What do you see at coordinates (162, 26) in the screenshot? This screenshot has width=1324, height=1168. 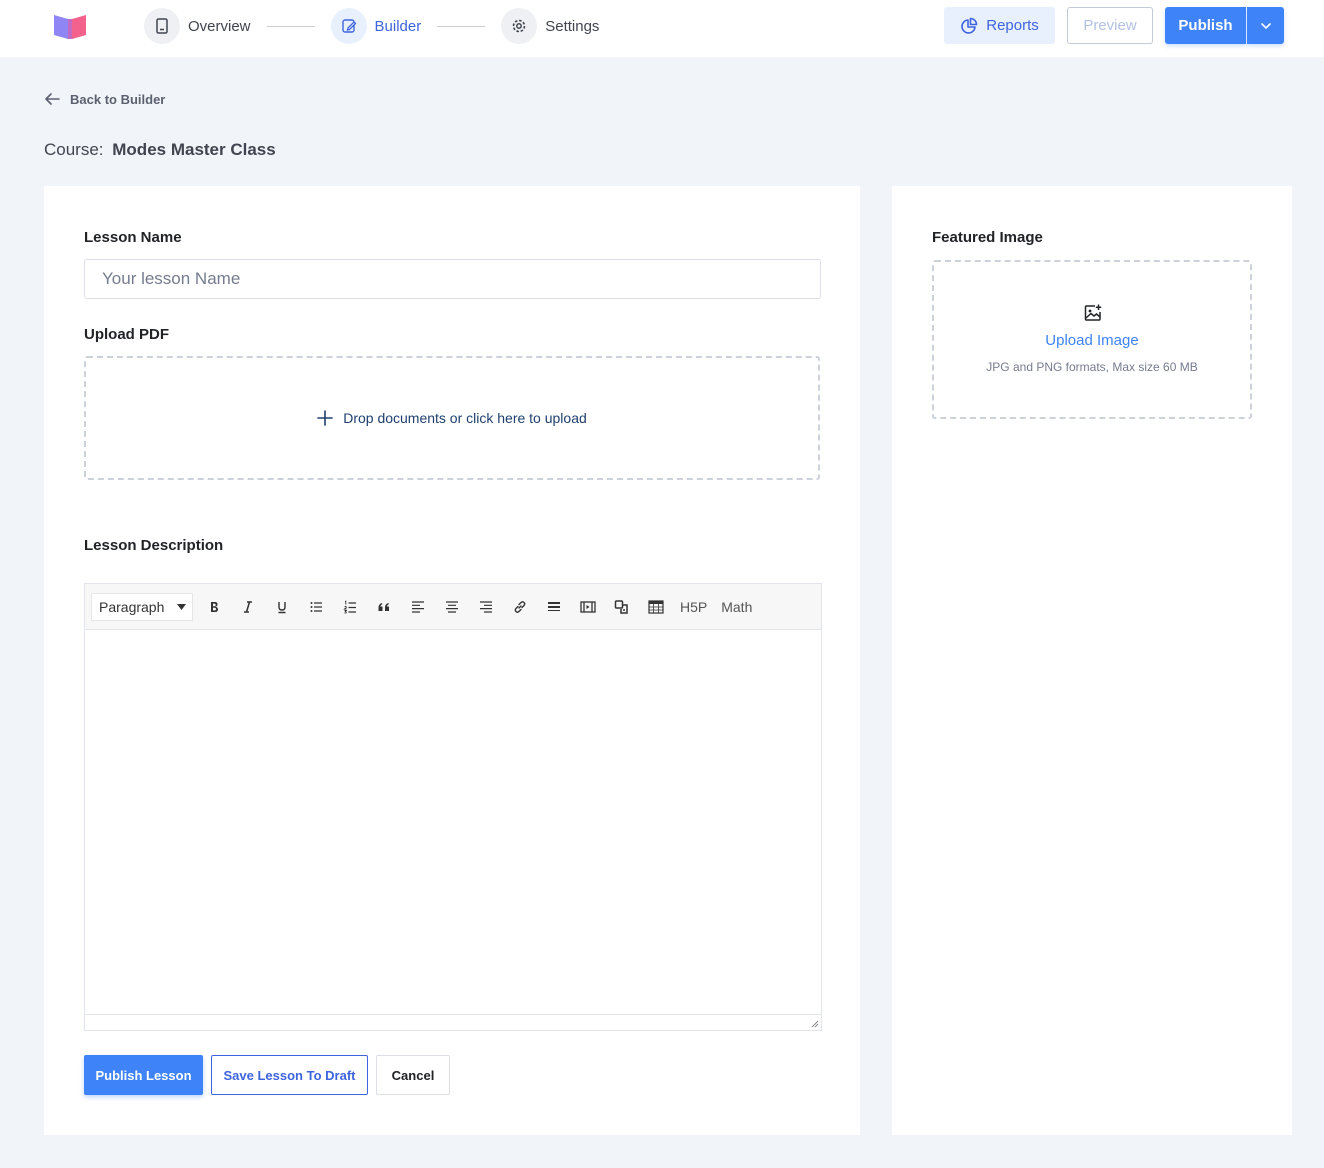 I see `document-icon` at bounding box center [162, 26].